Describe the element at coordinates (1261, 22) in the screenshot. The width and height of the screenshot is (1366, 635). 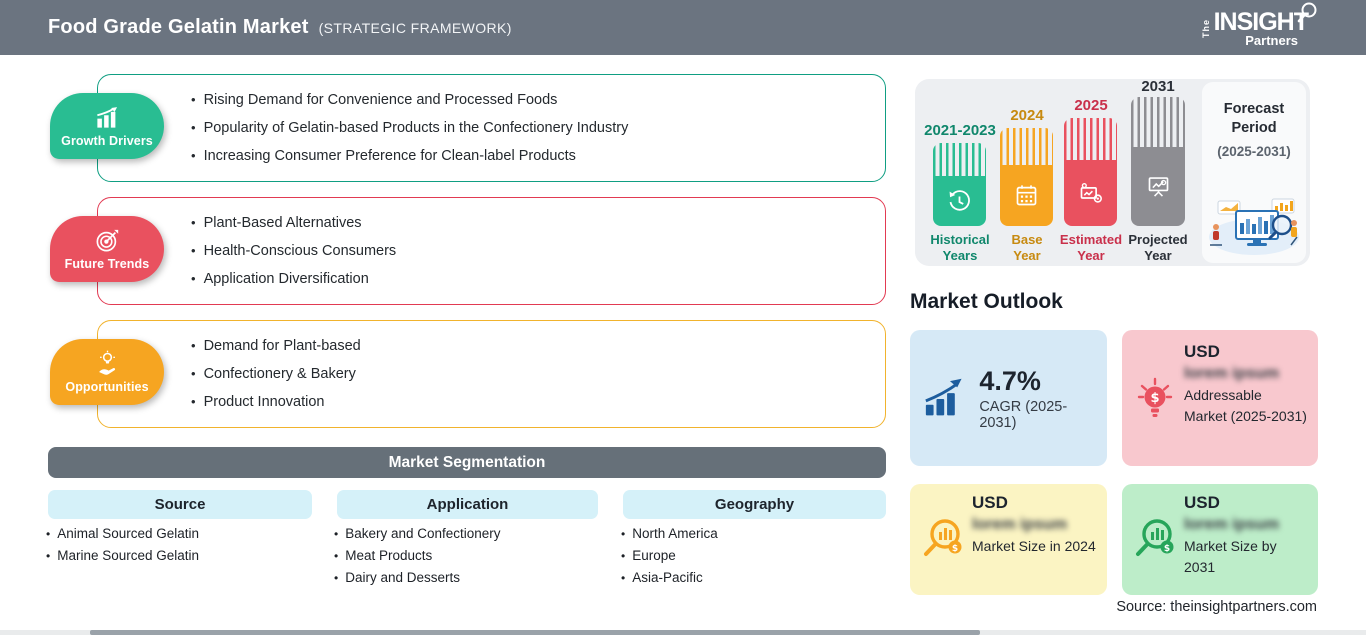
I see `logo-insight: INSIGHT` at that location.